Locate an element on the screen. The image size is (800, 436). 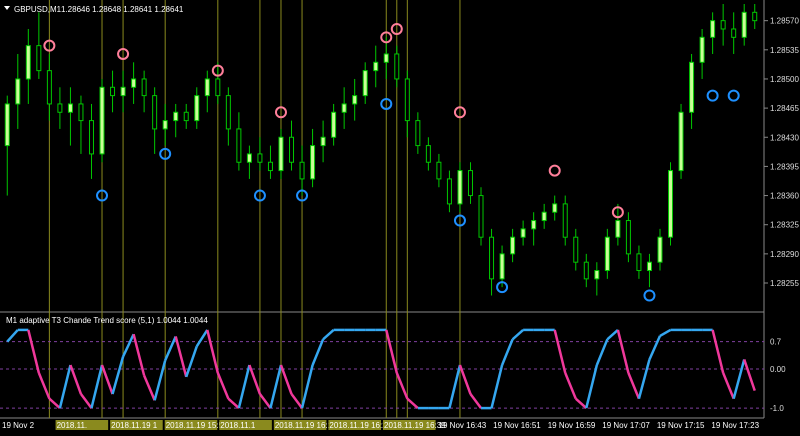
time-label: 2018.11.1 is located at coordinates (238, 425).